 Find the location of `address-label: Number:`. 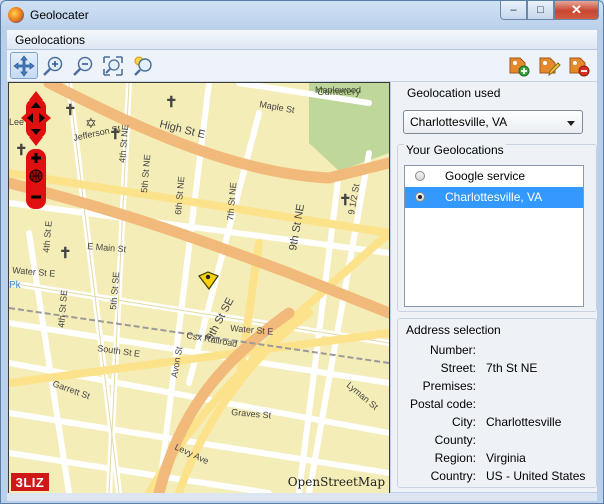

address-label: Number: is located at coordinates (452, 350).